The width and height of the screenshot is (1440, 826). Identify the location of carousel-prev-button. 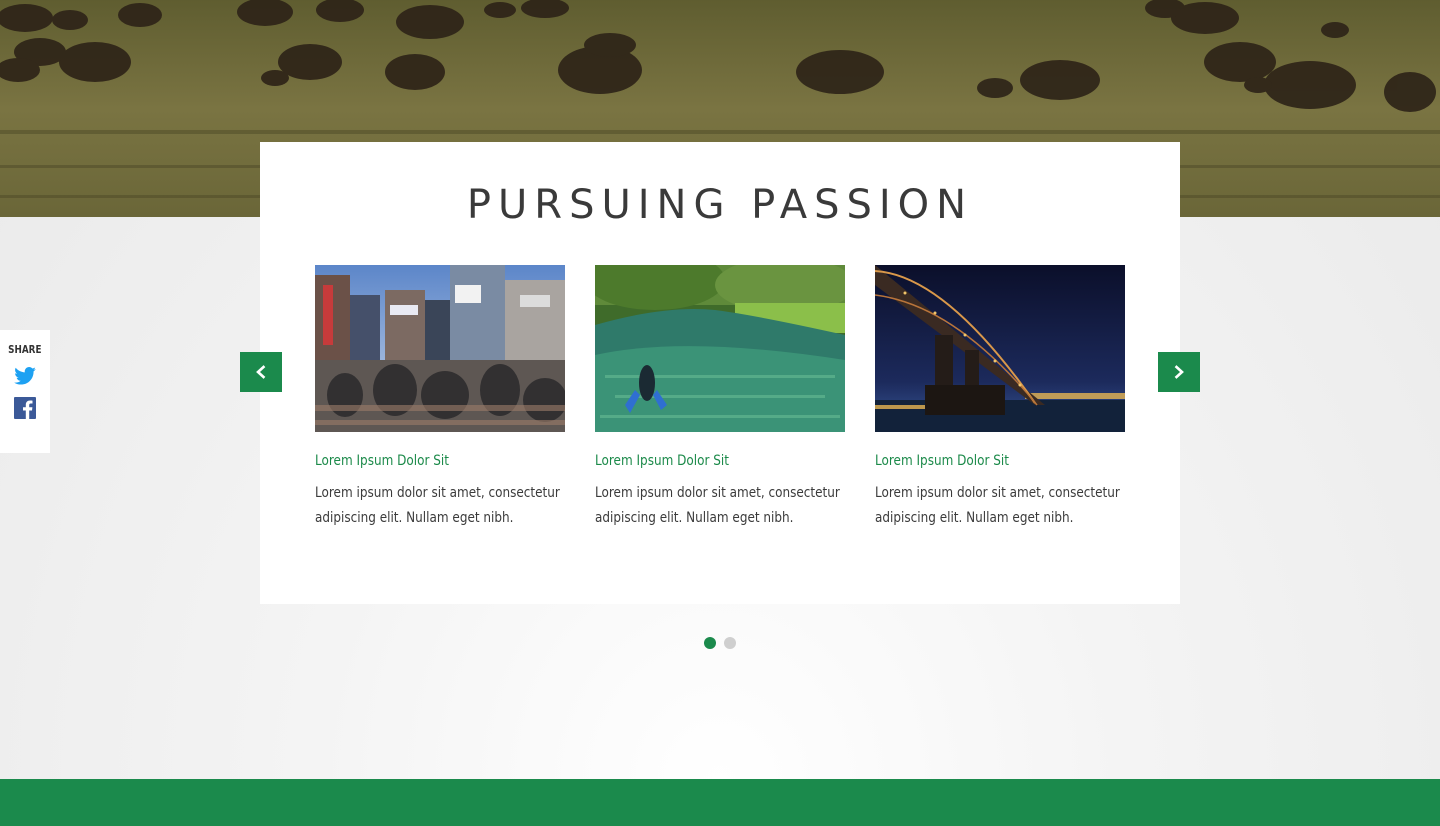
(261, 372).